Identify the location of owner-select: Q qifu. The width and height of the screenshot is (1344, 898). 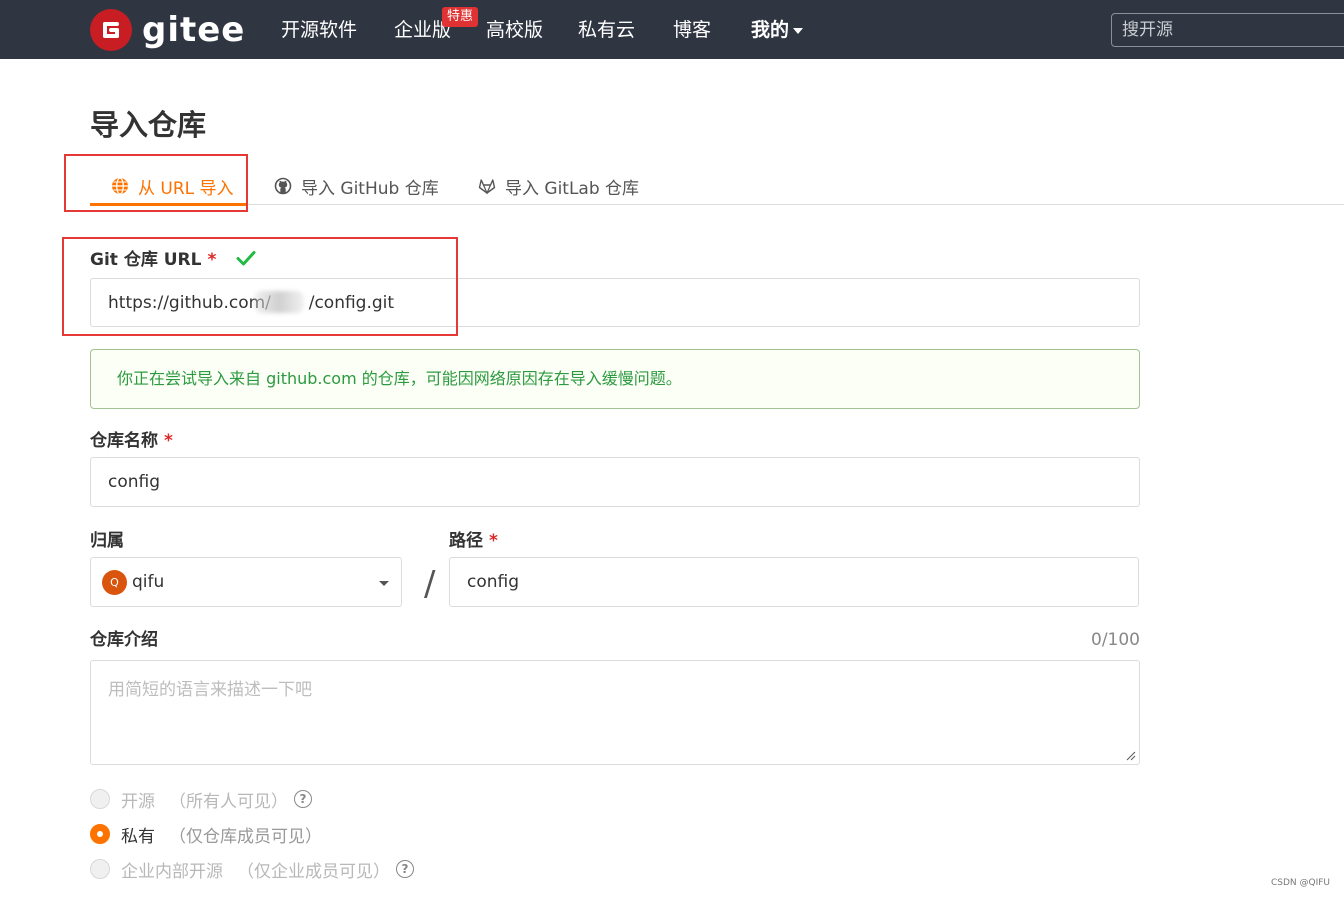
(246, 582).